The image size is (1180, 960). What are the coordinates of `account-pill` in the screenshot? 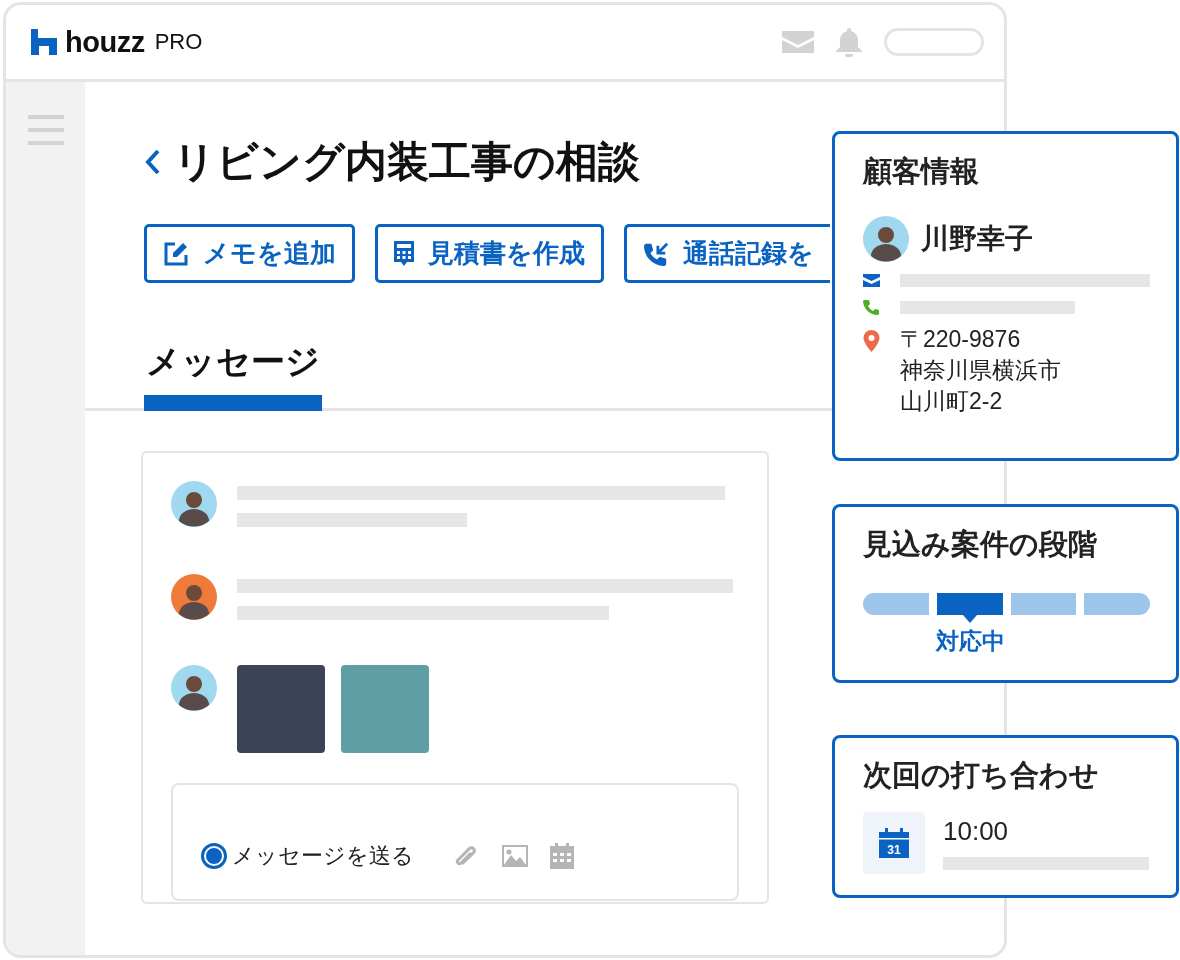 It's located at (934, 42).